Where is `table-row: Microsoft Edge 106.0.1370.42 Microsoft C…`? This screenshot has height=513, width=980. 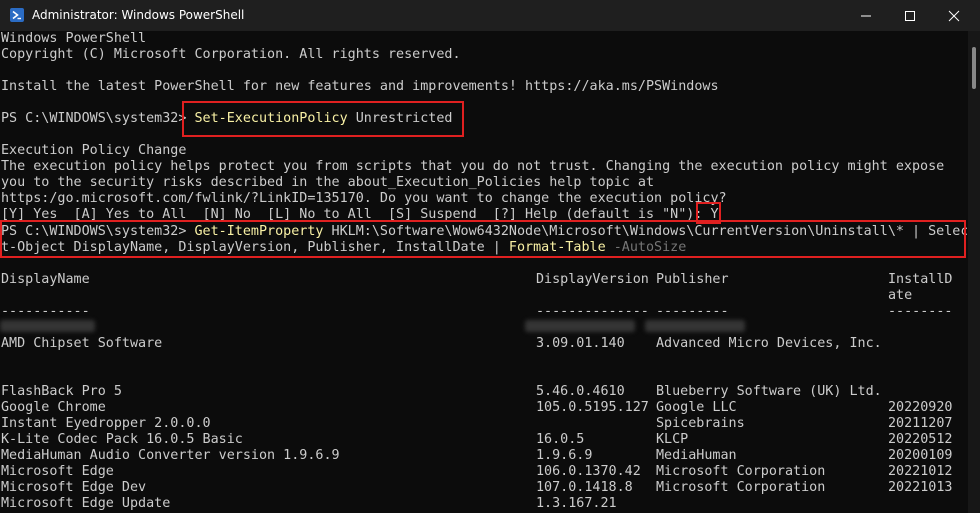
table-row: Microsoft Edge 106.0.1370.42 Microsoft C… is located at coordinates (484, 472).